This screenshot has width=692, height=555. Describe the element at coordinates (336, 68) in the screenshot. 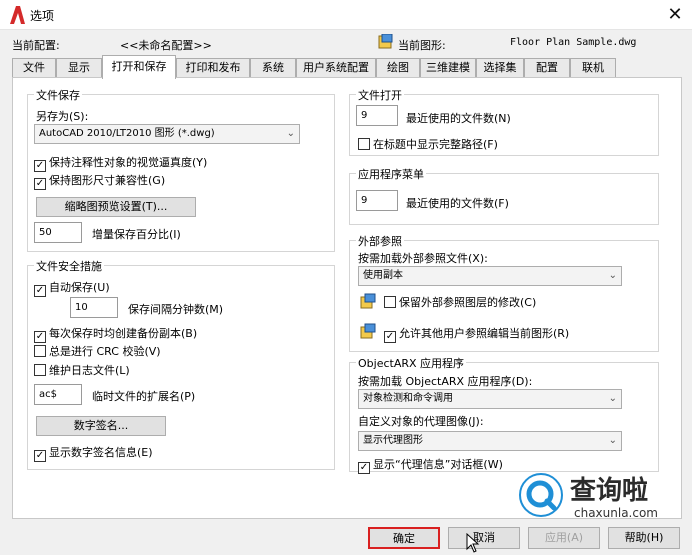

I see `tab-user-preferences: 用户系统配置` at that location.